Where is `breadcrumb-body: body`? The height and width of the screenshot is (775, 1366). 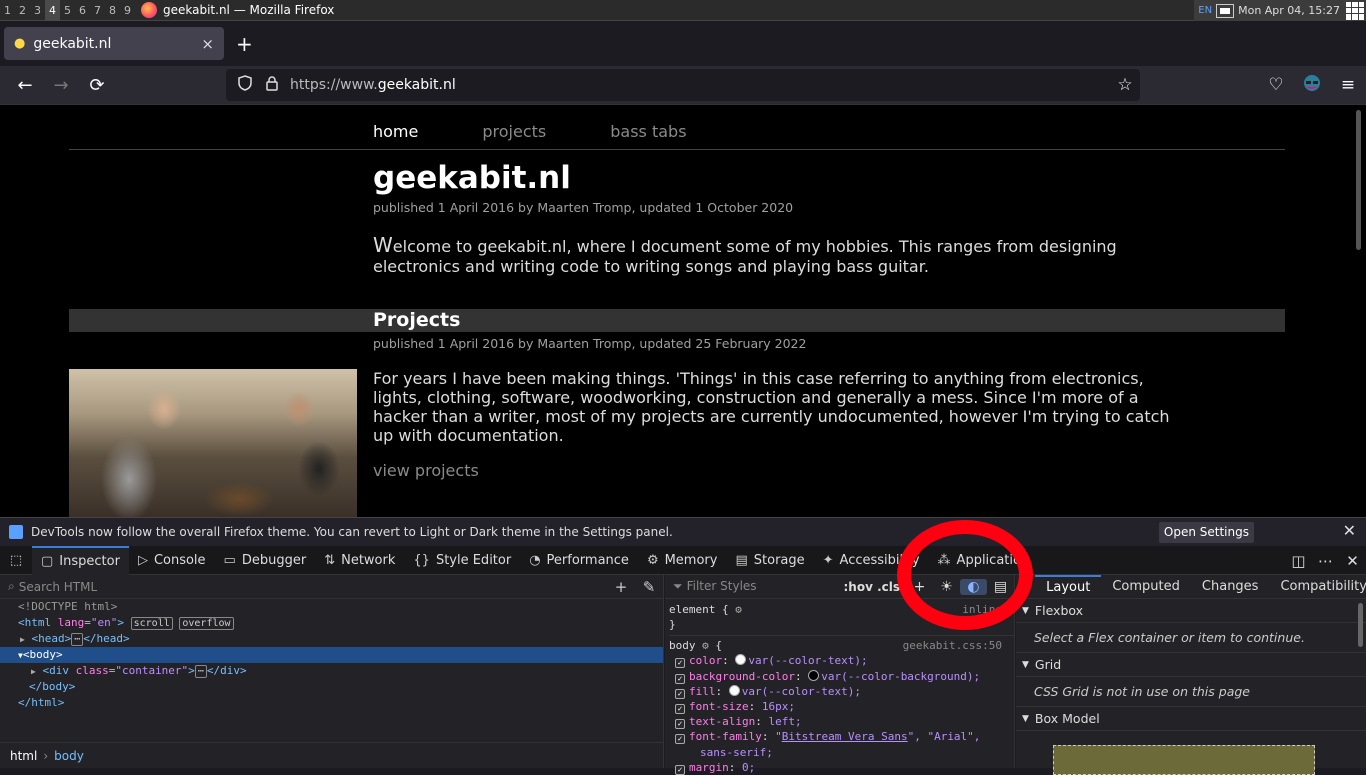 breadcrumb-body: body is located at coordinates (69, 756).